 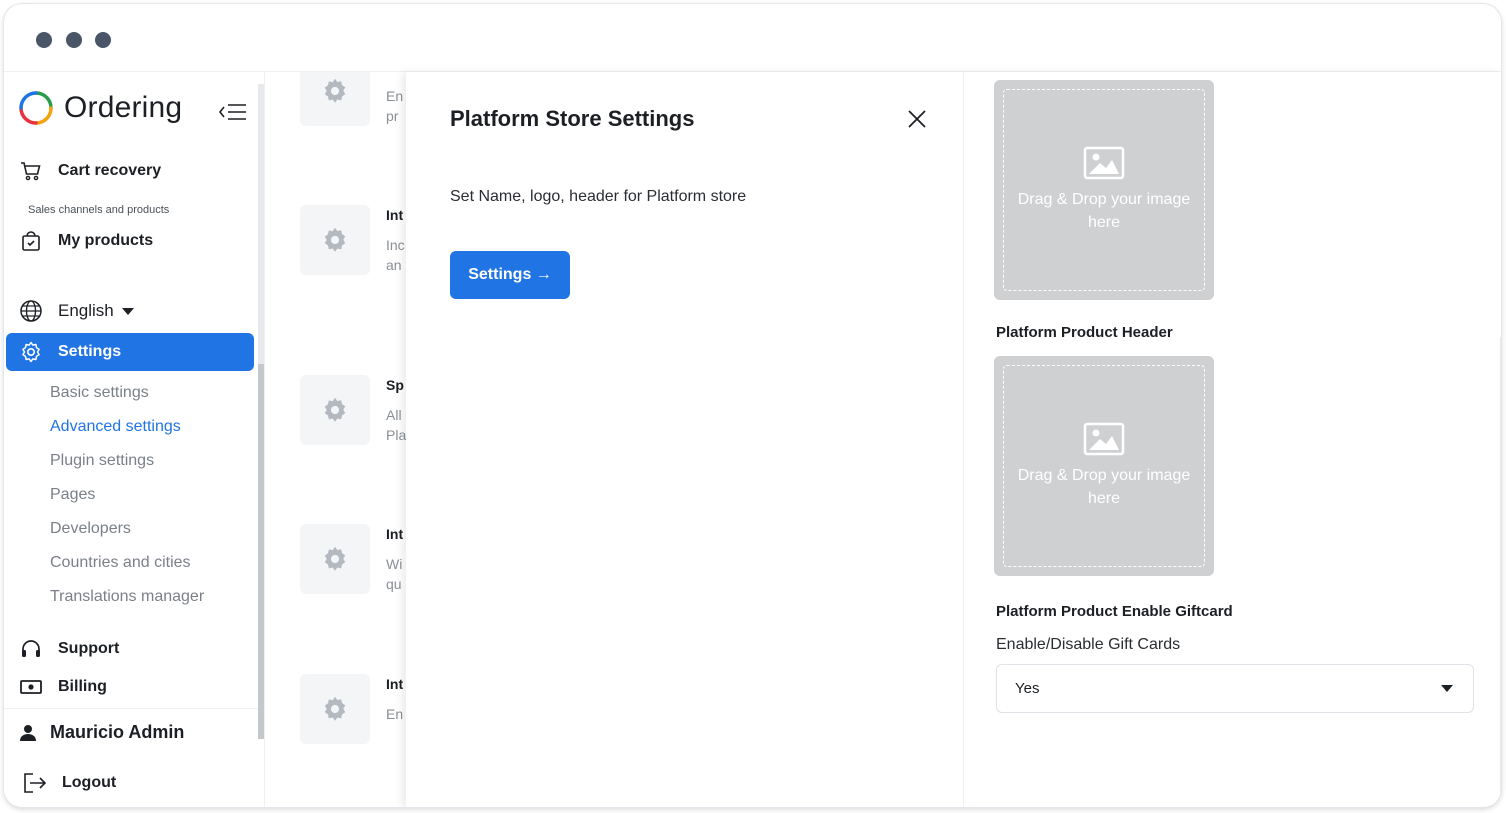 What do you see at coordinates (396, 435) in the screenshot?
I see `item-desc-line: Pla` at bounding box center [396, 435].